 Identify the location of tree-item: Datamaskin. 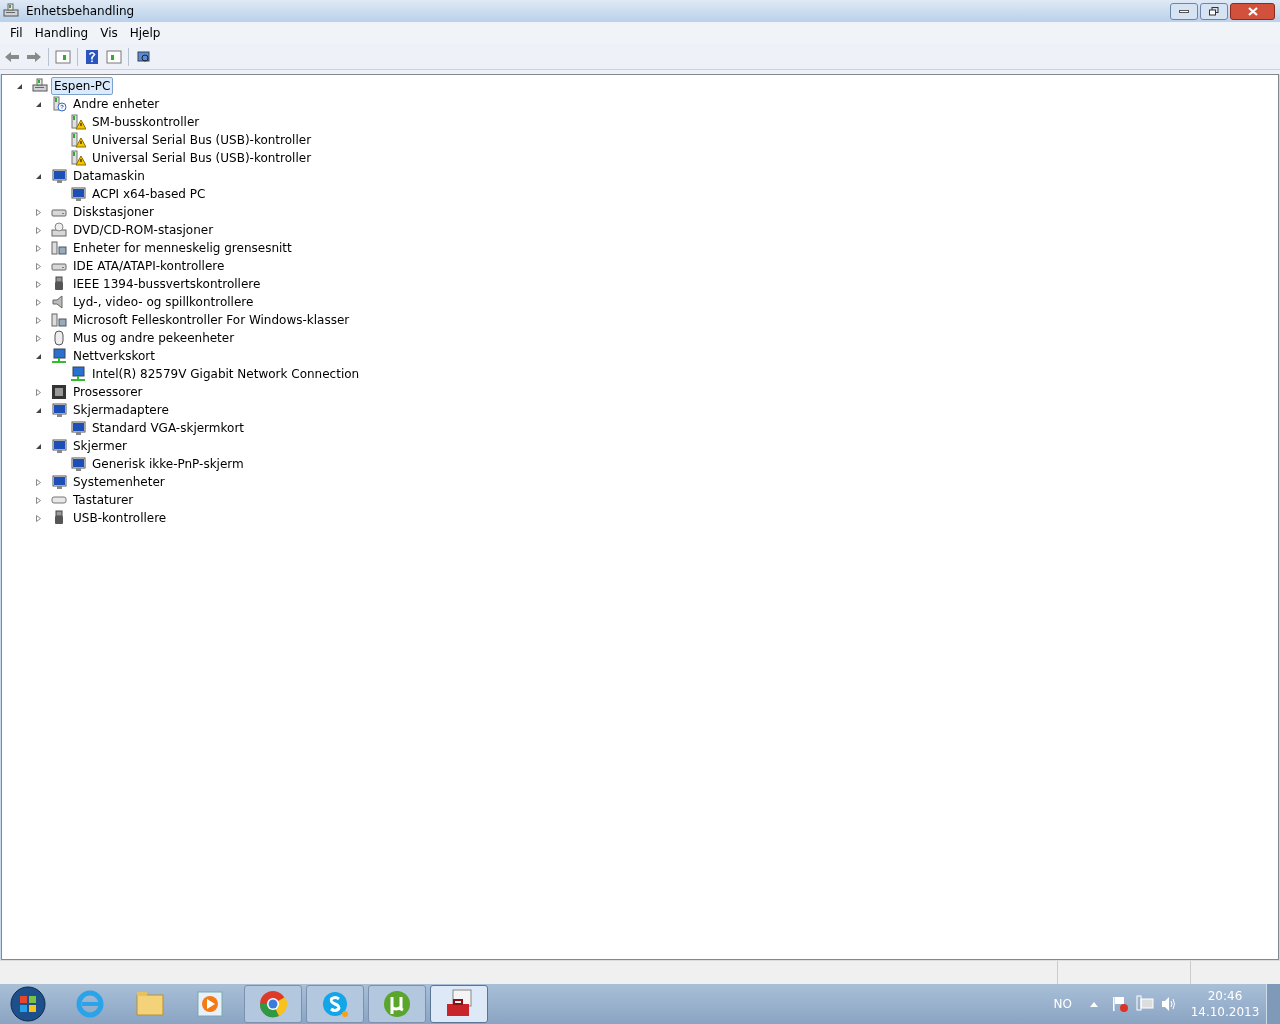
(109, 176).